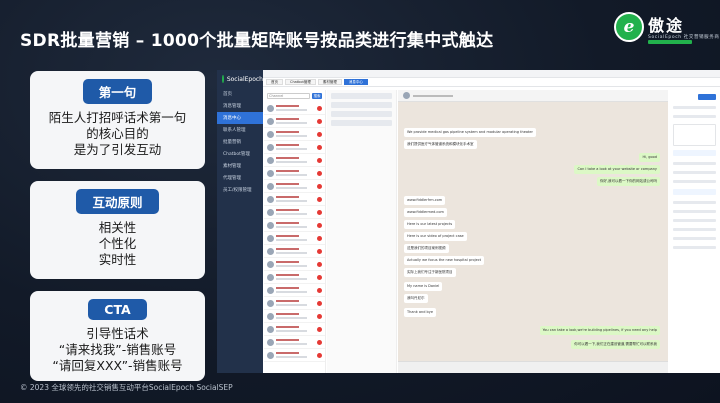 The height and width of the screenshot is (403, 720). Describe the element at coordinates (694, 231) in the screenshot. I see `right-panel` at that location.